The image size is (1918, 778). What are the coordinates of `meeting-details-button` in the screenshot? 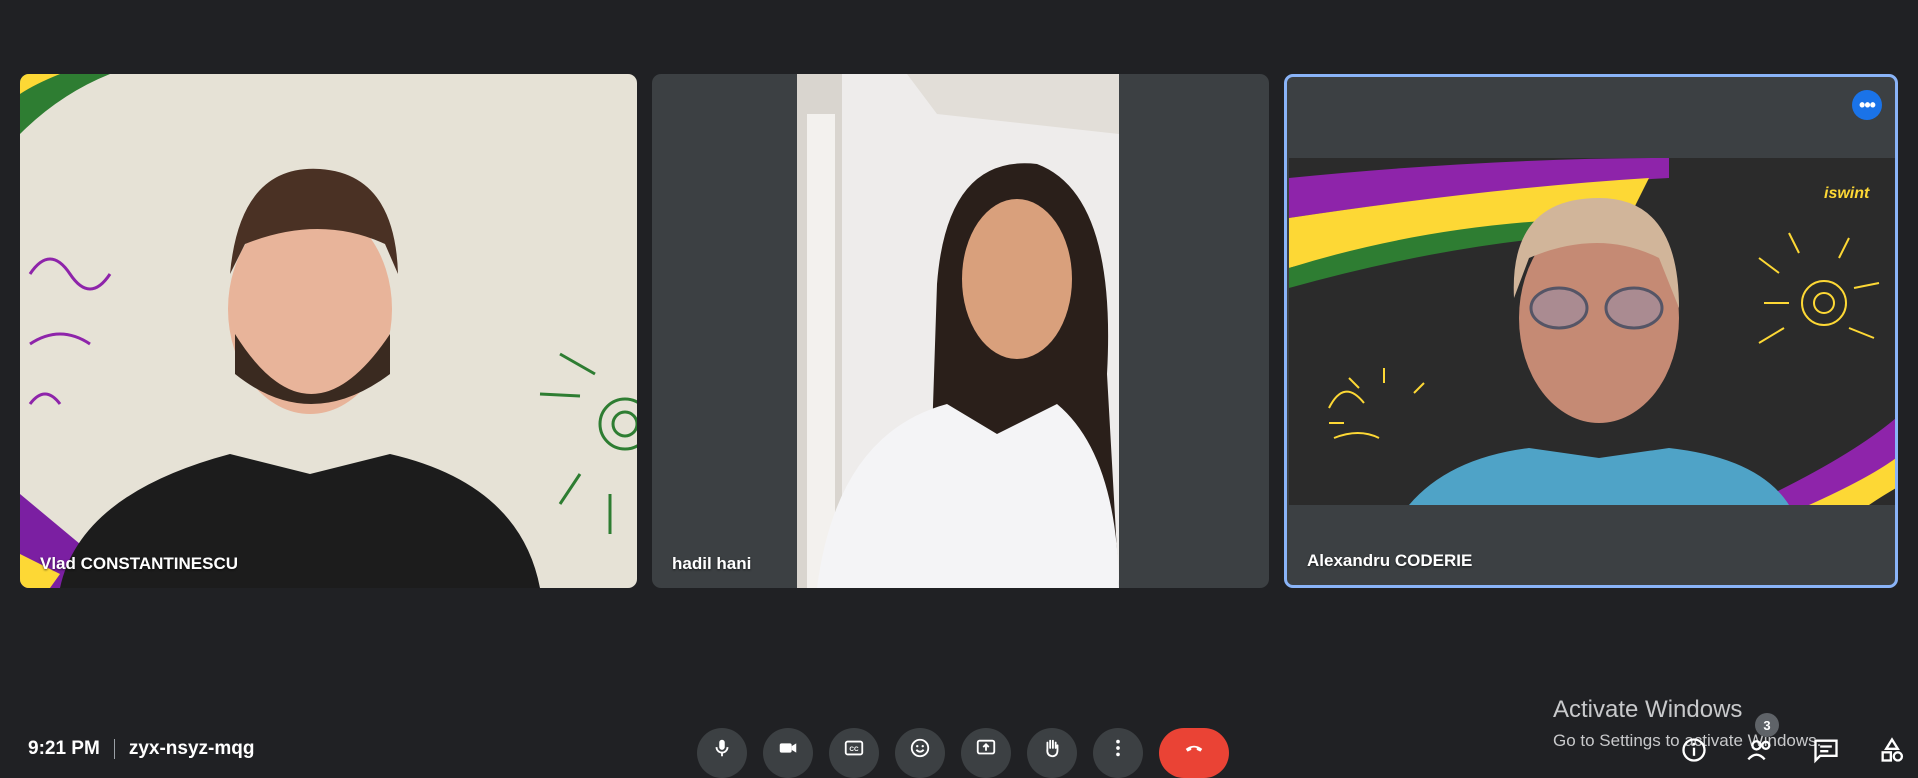 It's located at (1694, 750).